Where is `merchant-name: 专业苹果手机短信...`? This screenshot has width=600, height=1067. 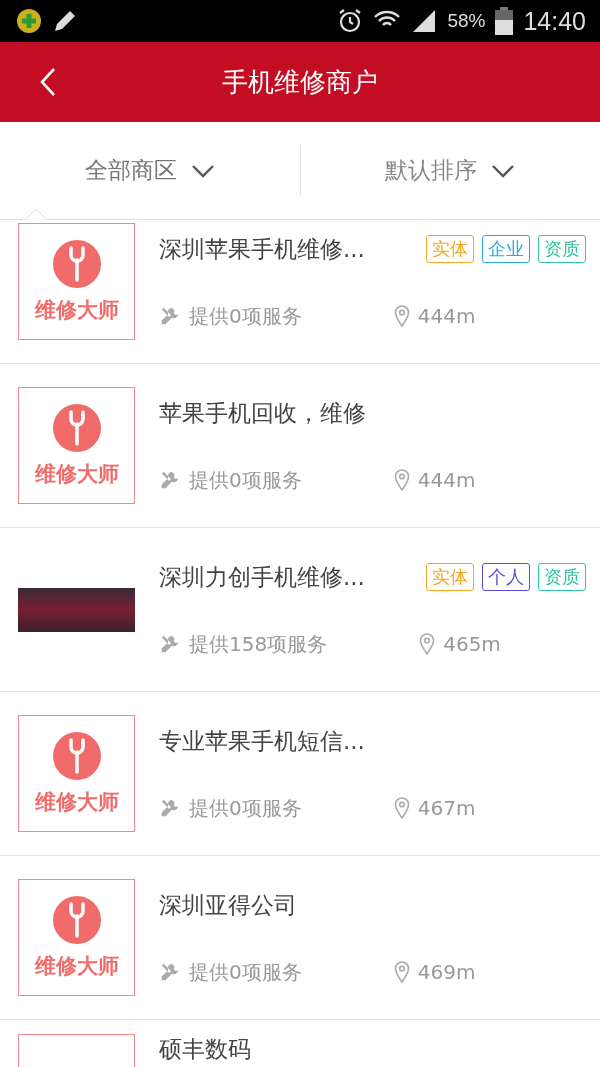 merchant-name: 专业苹果手机短信... is located at coordinates (262, 741).